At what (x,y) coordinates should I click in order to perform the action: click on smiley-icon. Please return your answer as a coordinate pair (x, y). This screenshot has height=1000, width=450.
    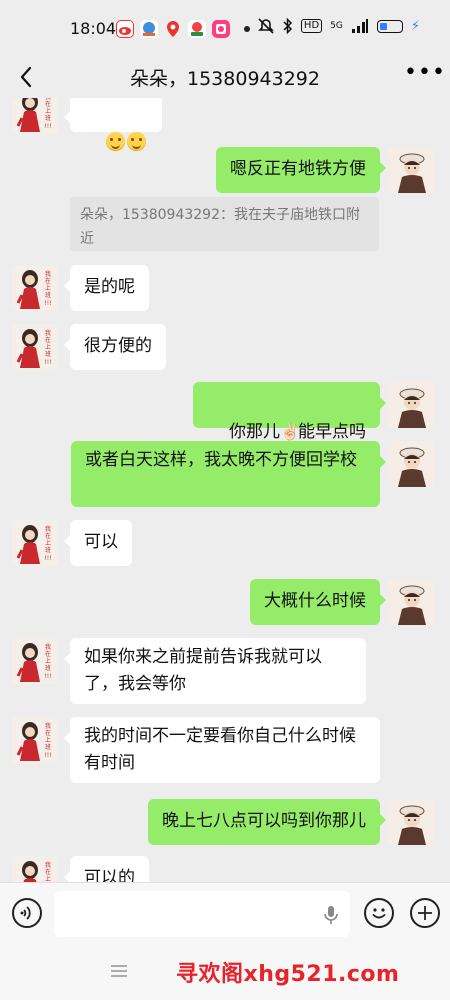
    Looking at the image, I should click on (379, 913).